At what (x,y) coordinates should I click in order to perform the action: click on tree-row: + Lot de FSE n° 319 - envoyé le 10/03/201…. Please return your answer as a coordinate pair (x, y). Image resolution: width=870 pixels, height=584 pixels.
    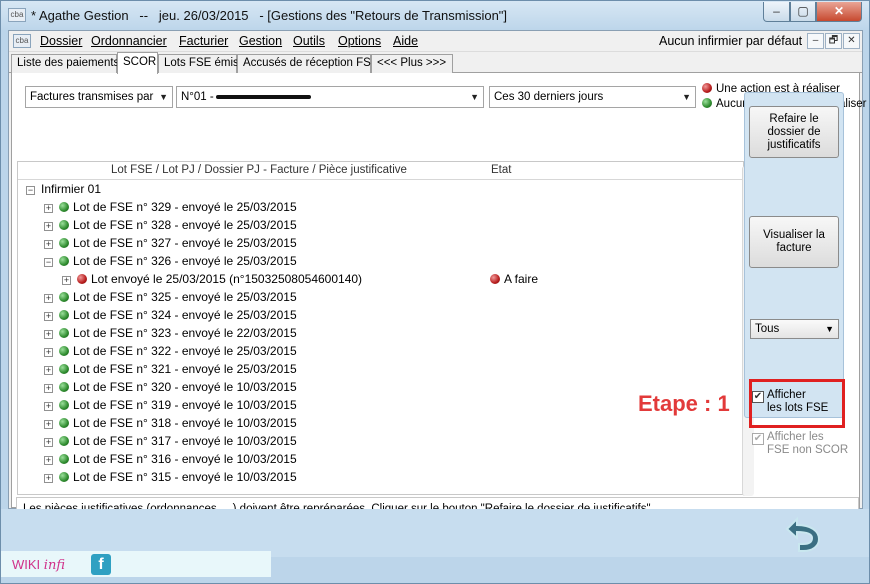
    Looking at the image, I should click on (170, 405).